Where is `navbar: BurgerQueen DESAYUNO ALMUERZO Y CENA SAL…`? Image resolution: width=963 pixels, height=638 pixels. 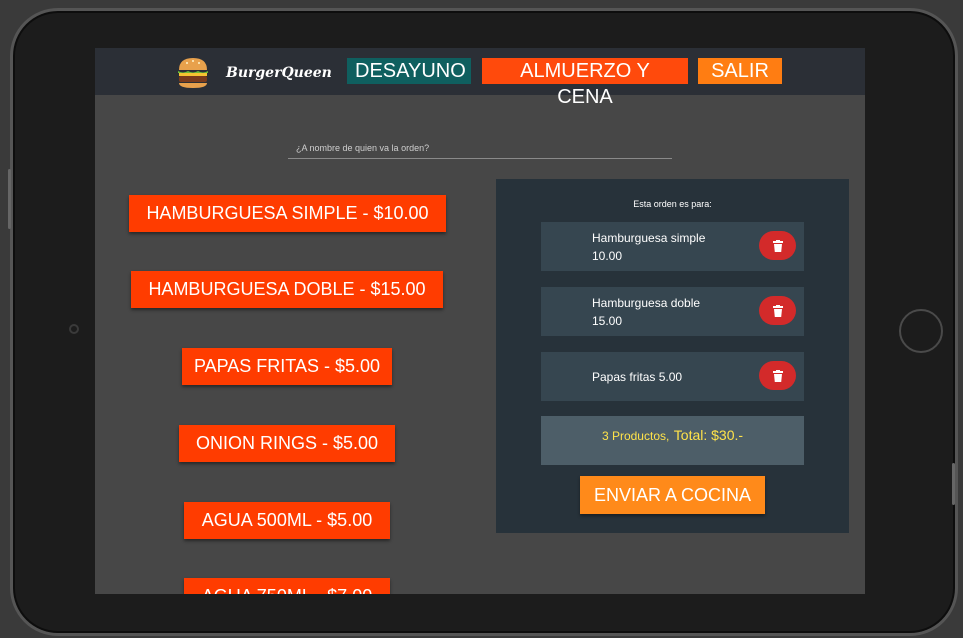 navbar: BurgerQueen DESAYUNO ALMUERZO Y CENA SAL… is located at coordinates (480, 78).